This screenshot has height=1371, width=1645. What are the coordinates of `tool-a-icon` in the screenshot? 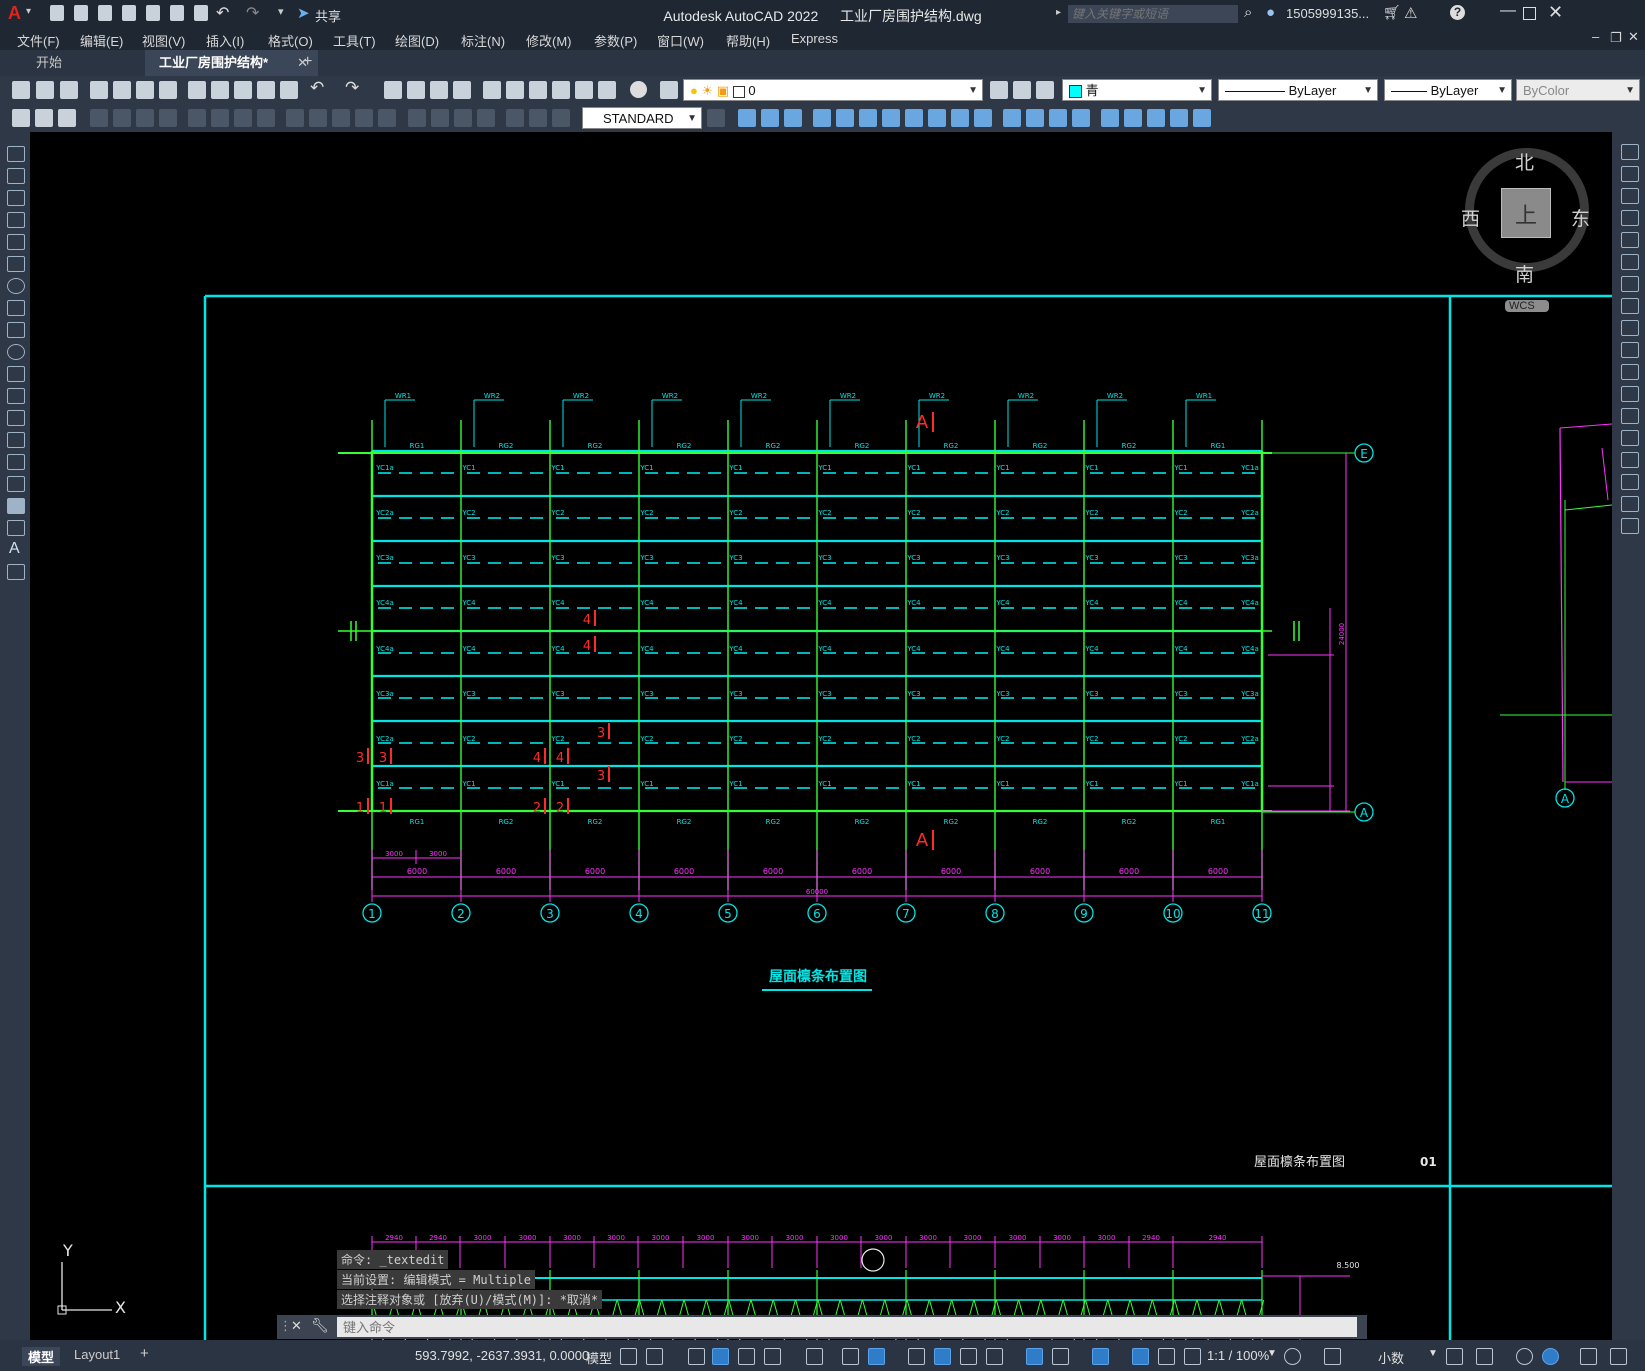 It's located at (21, 118).